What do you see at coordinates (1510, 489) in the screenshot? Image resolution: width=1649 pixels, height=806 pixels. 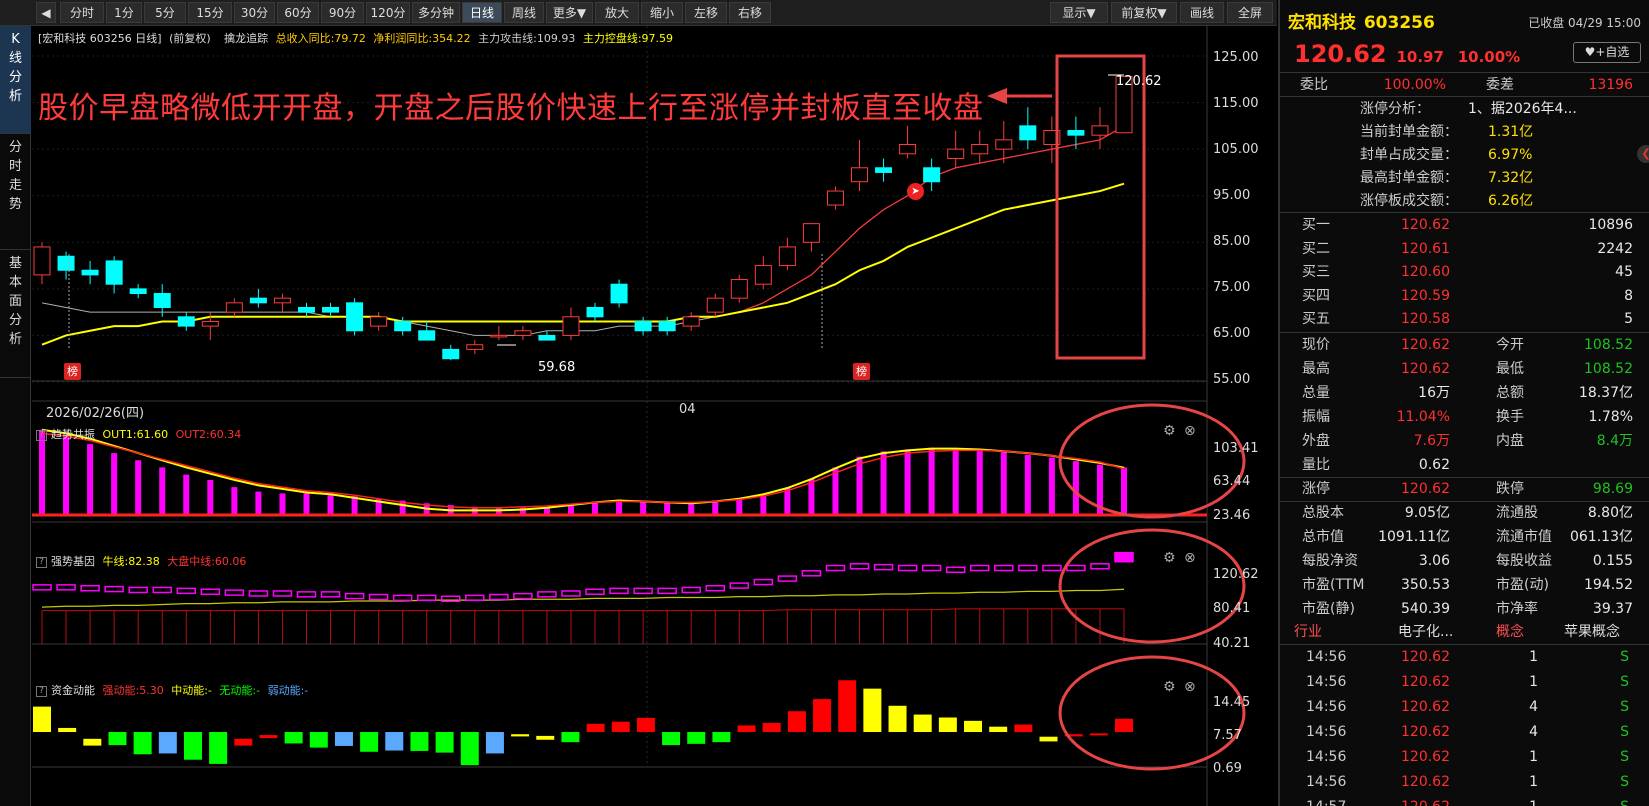 I see `quote-label: 跌停` at bounding box center [1510, 489].